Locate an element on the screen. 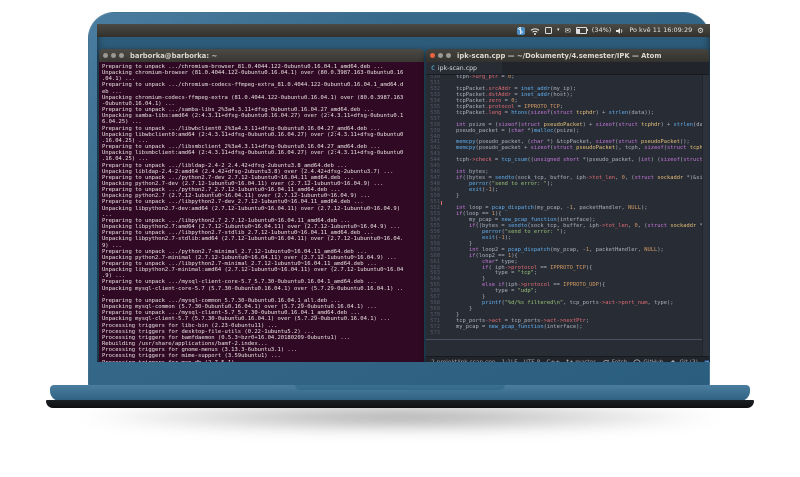 The height and width of the screenshot is (477, 800). c-file-icon: C is located at coordinates (433, 68).